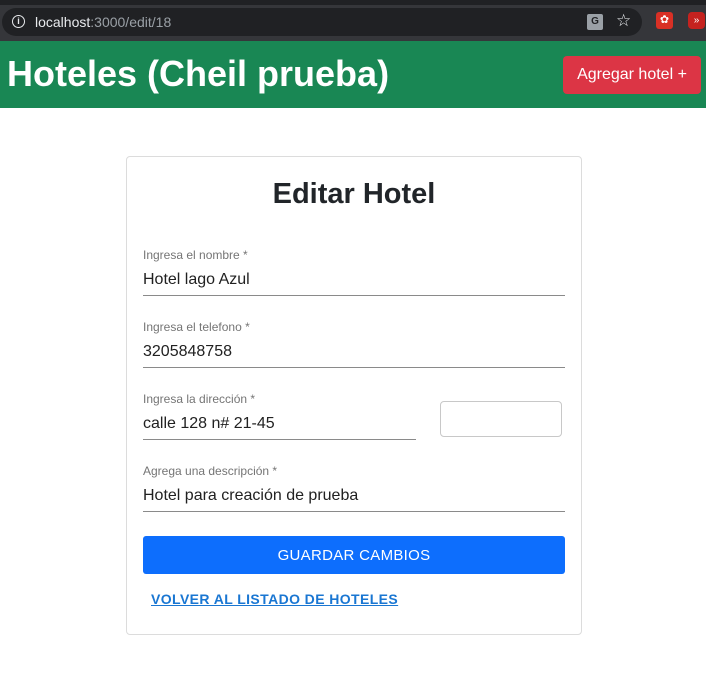 This screenshot has height=681, width=706. I want to click on extension-icon: », so click(696, 20).